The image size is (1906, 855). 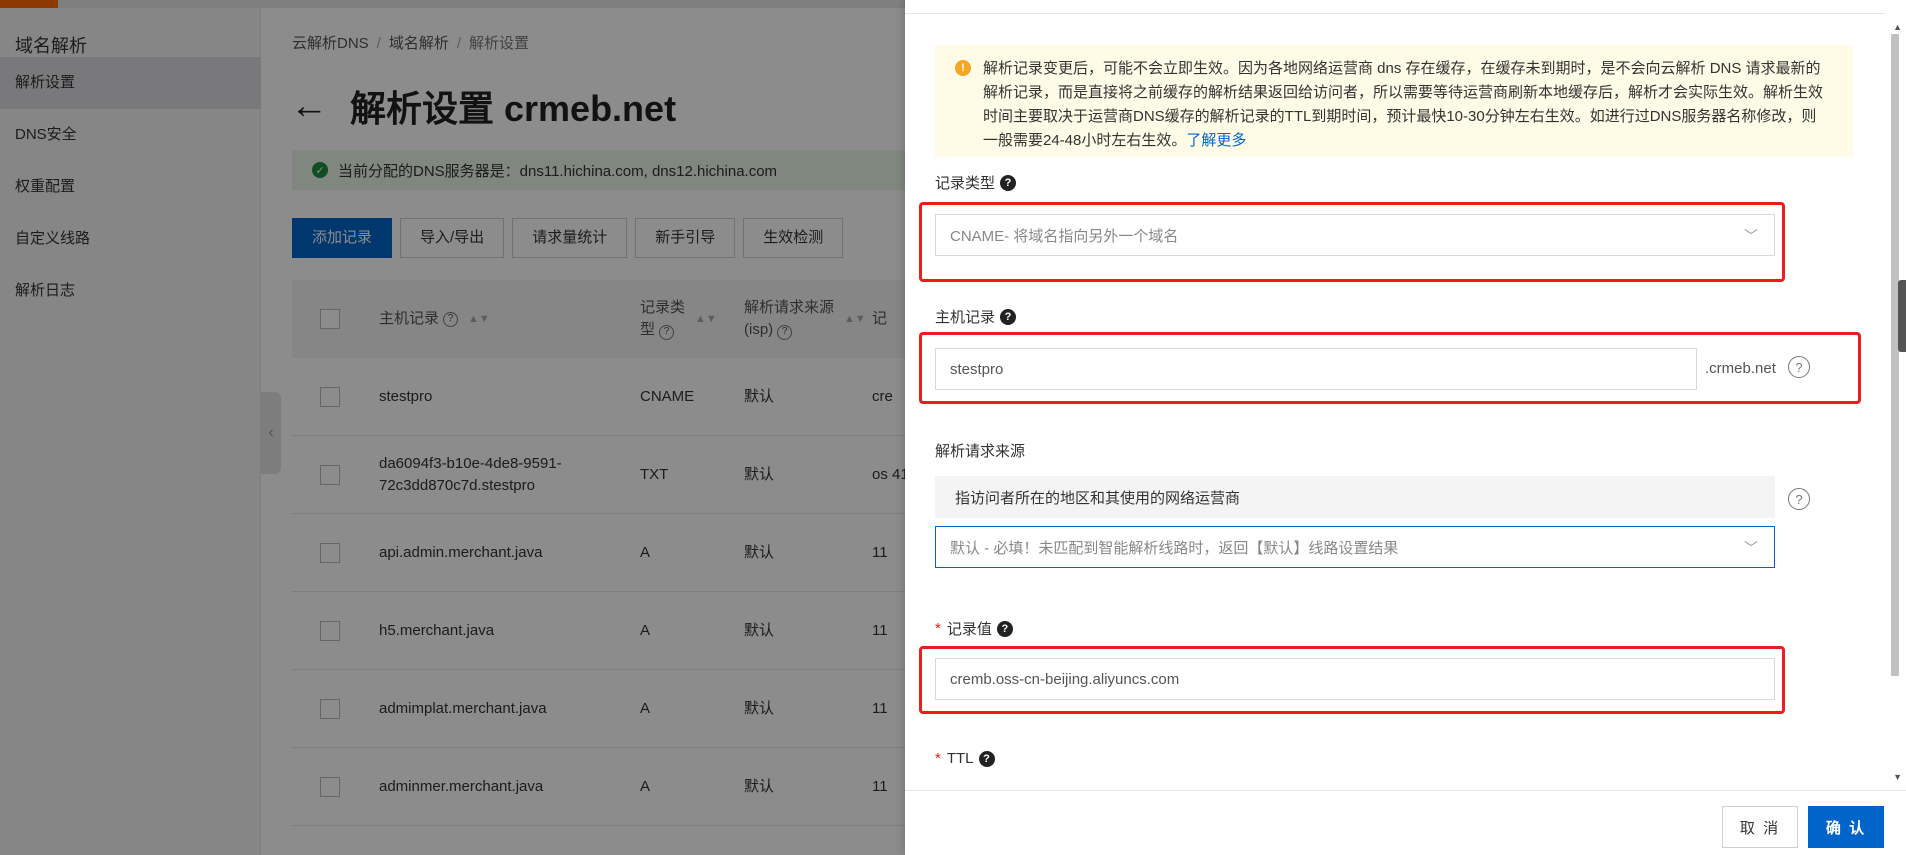 I want to click on host-record-label: 主机记录 ?, so click(x=976, y=316).